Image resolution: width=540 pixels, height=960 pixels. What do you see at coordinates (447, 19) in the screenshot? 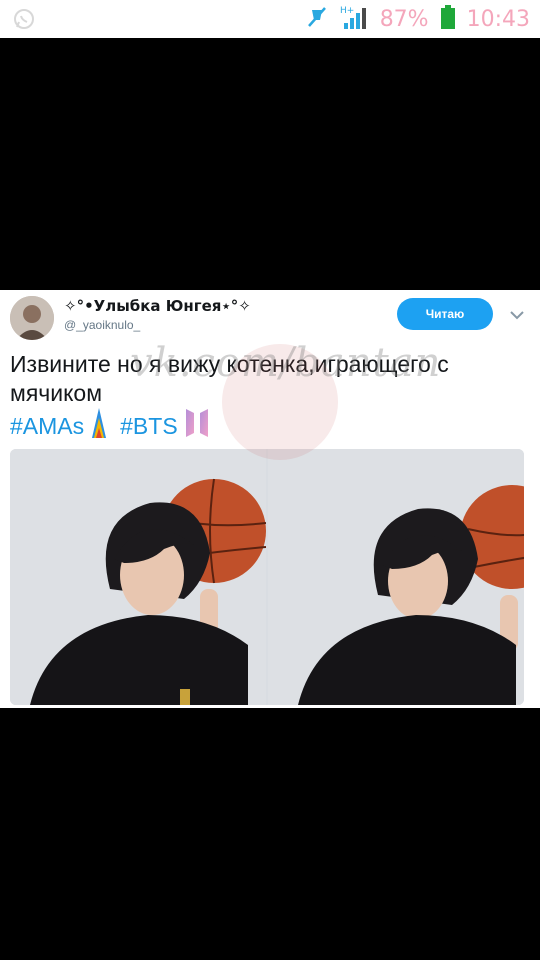
I see `battery-icon` at bounding box center [447, 19].